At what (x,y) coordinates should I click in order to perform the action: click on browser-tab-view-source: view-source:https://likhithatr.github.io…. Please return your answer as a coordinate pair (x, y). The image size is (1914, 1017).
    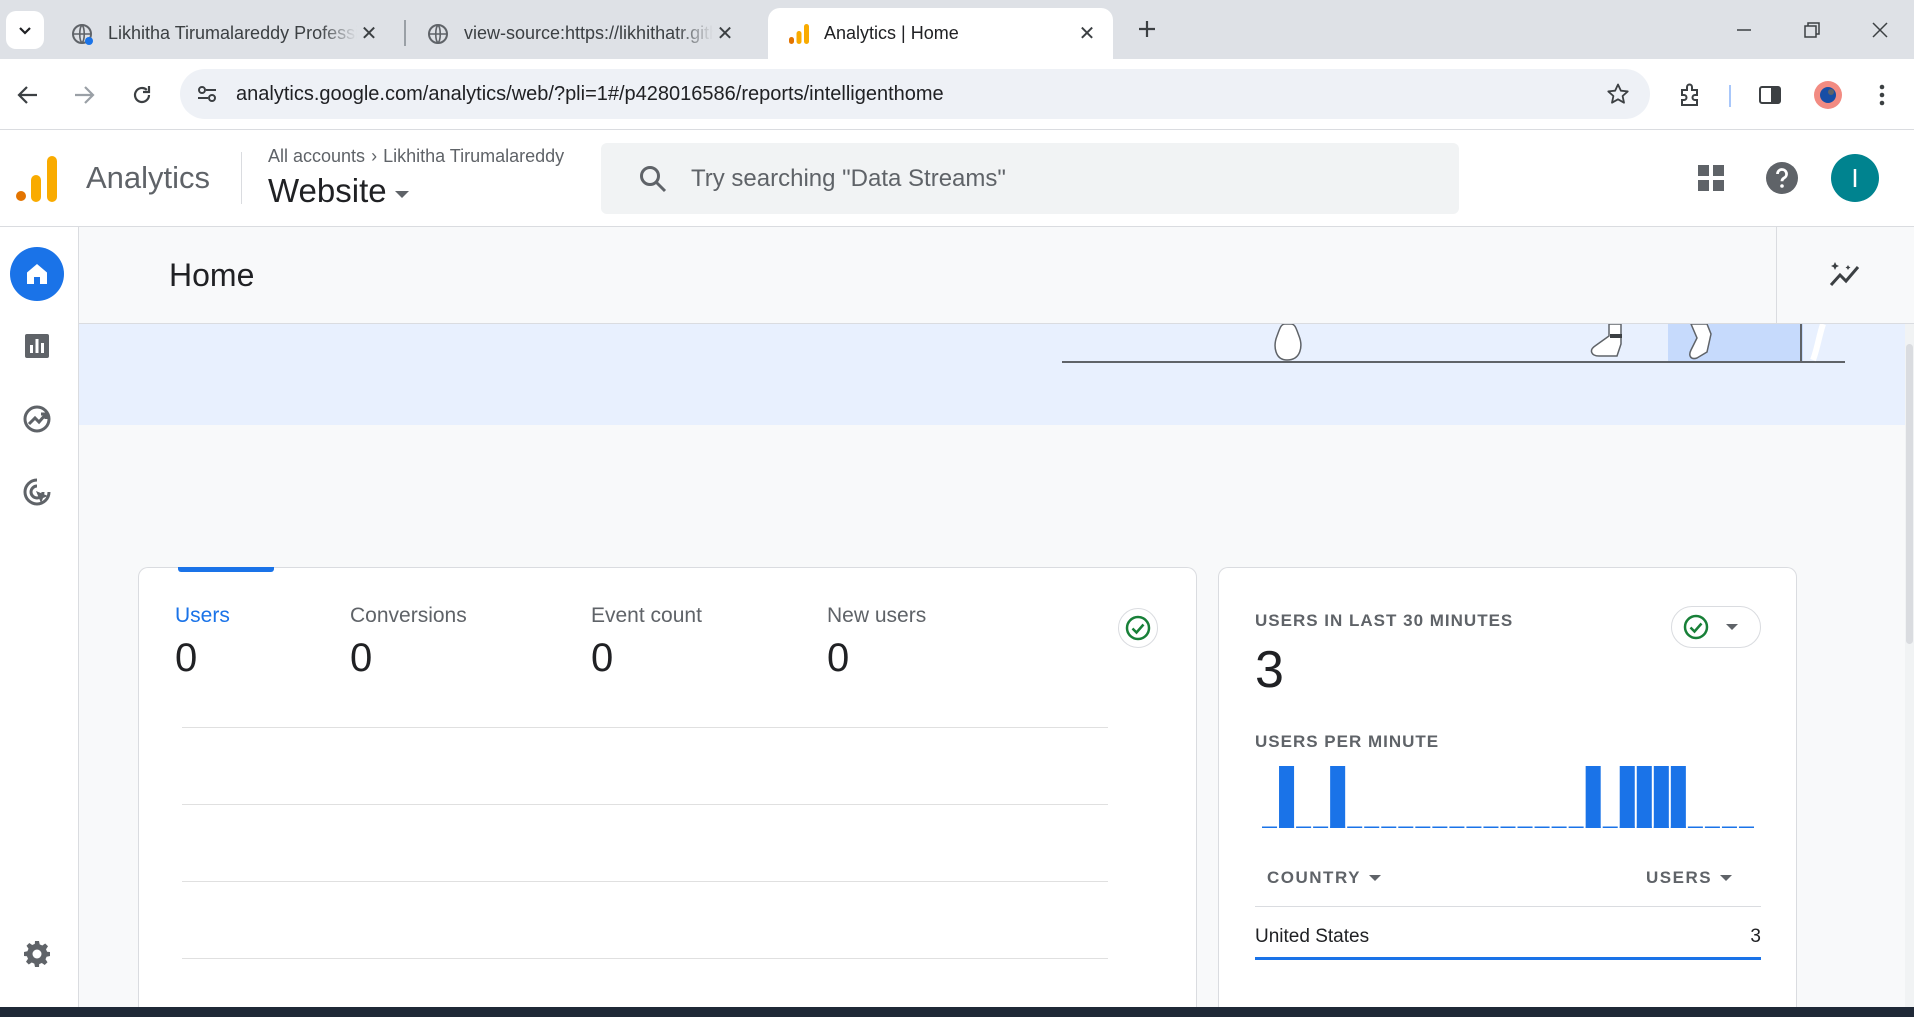
    Looking at the image, I should click on (578, 33).